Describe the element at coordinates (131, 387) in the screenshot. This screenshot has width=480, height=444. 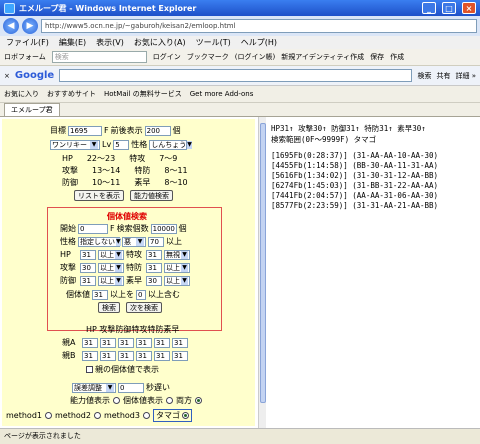
I see `adjust-input: 0` at that location.